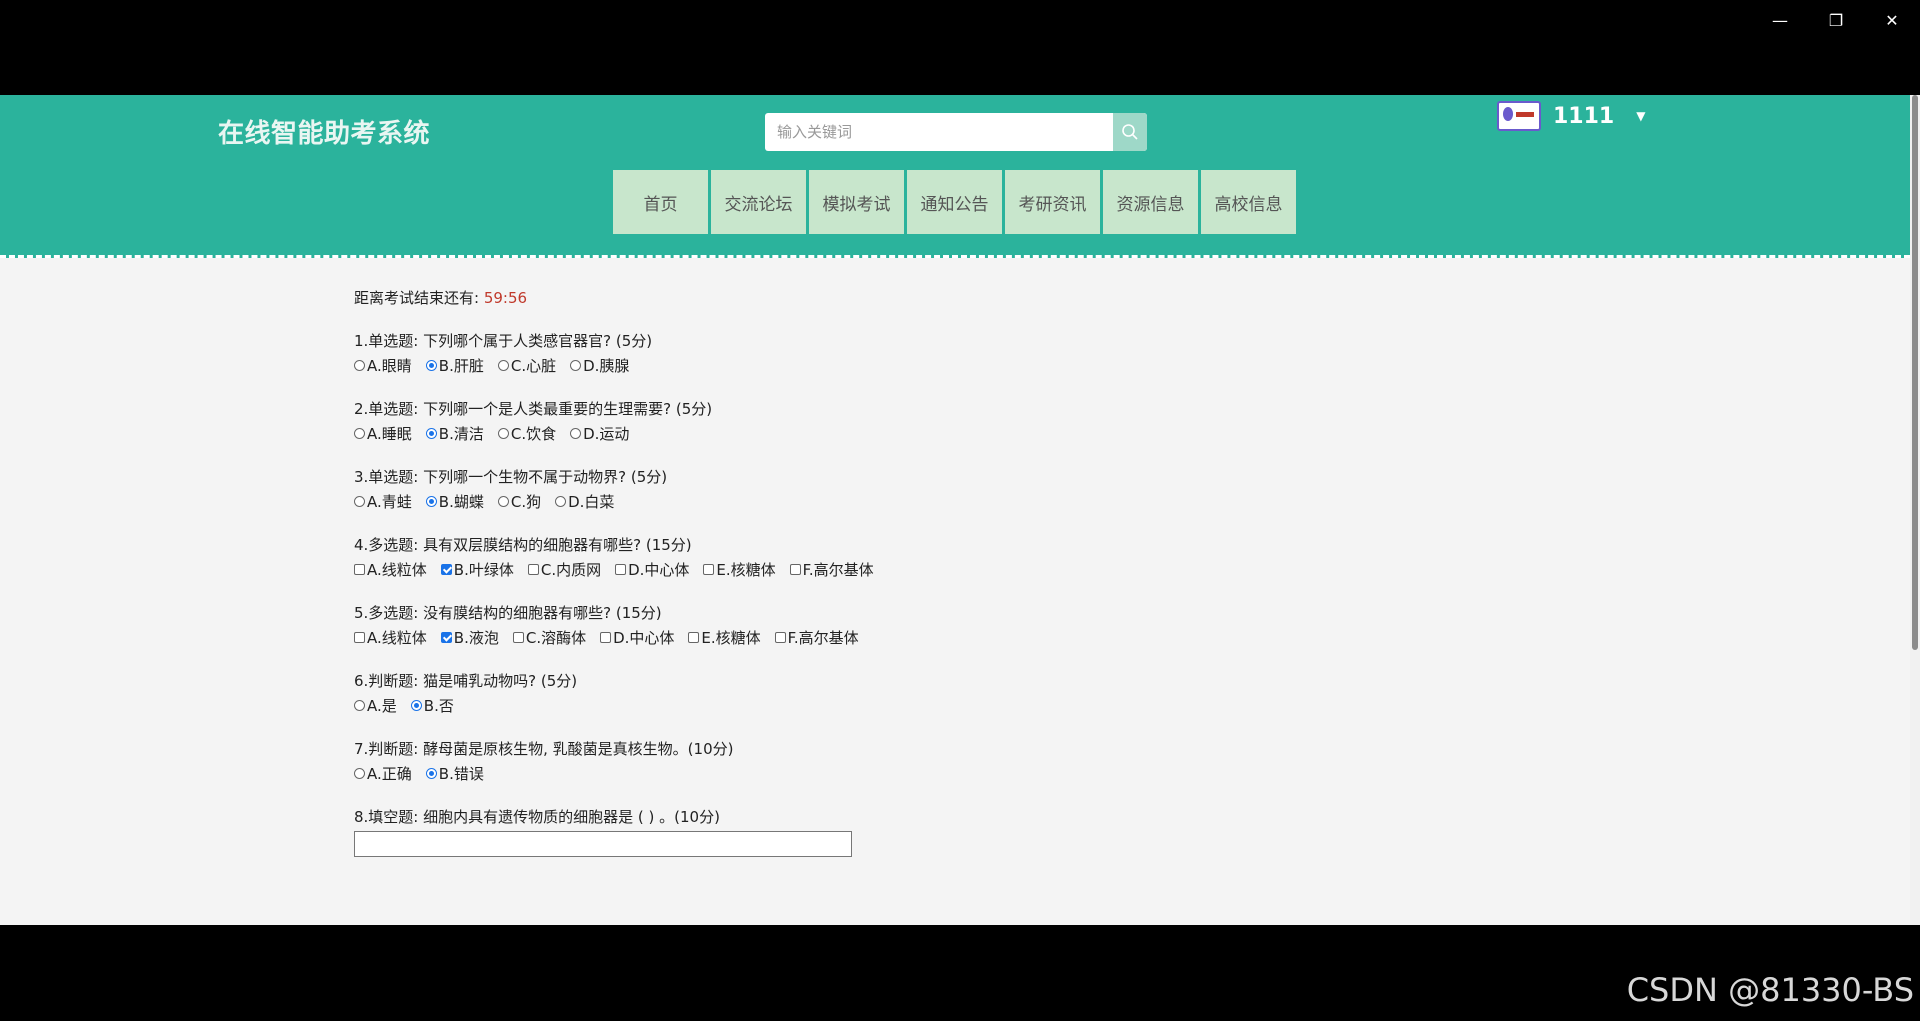 The width and height of the screenshot is (1920, 1021). I want to click on option-label: C.溶酶体, so click(556, 637).